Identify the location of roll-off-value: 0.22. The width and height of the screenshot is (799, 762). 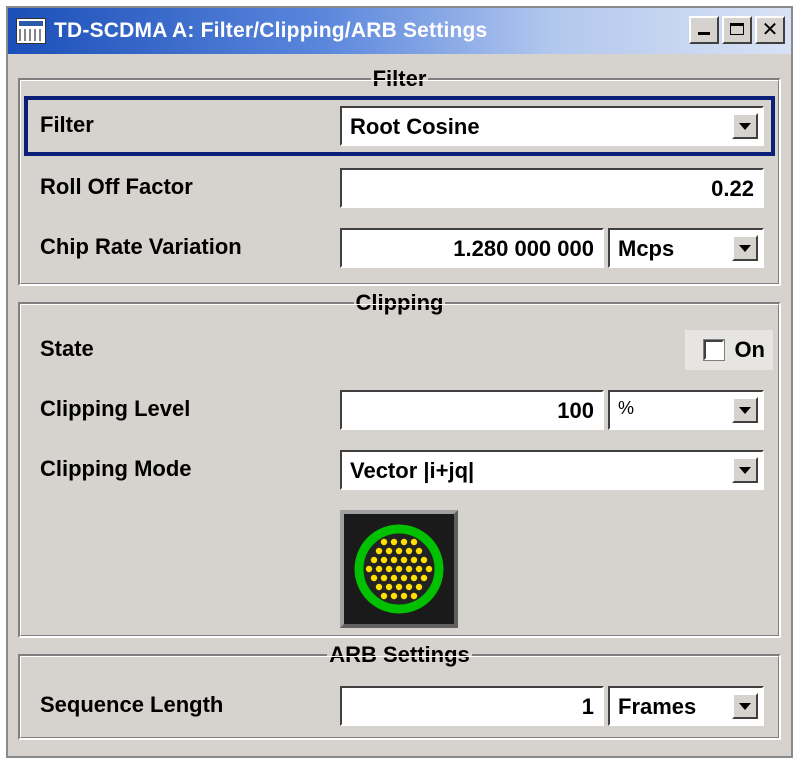
(732, 188).